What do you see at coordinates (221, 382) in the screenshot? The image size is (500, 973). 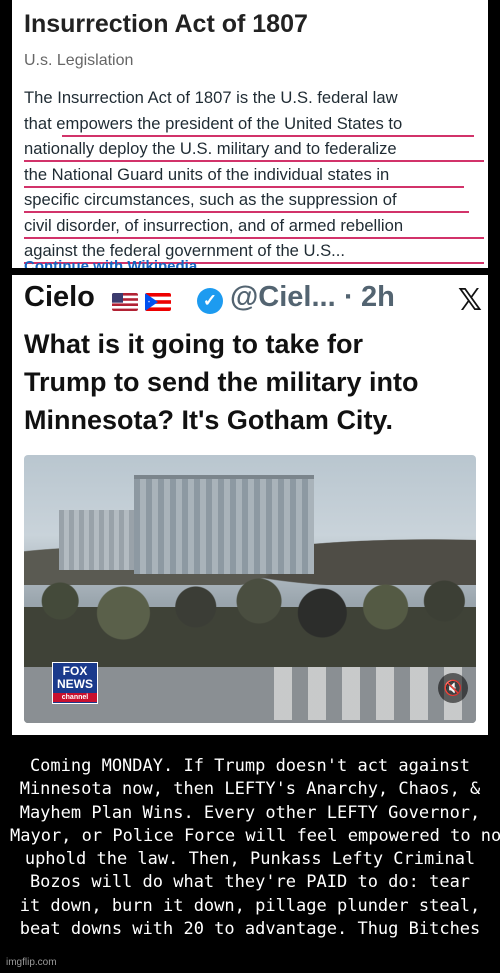 I see `tweet-text-line: Trump to send the military into` at bounding box center [221, 382].